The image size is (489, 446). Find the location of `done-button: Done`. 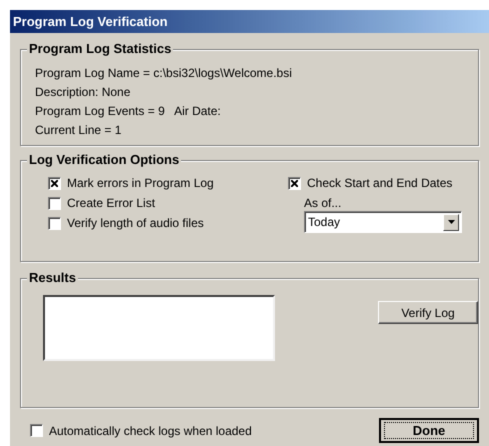

done-button: Done is located at coordinates (429, 430).